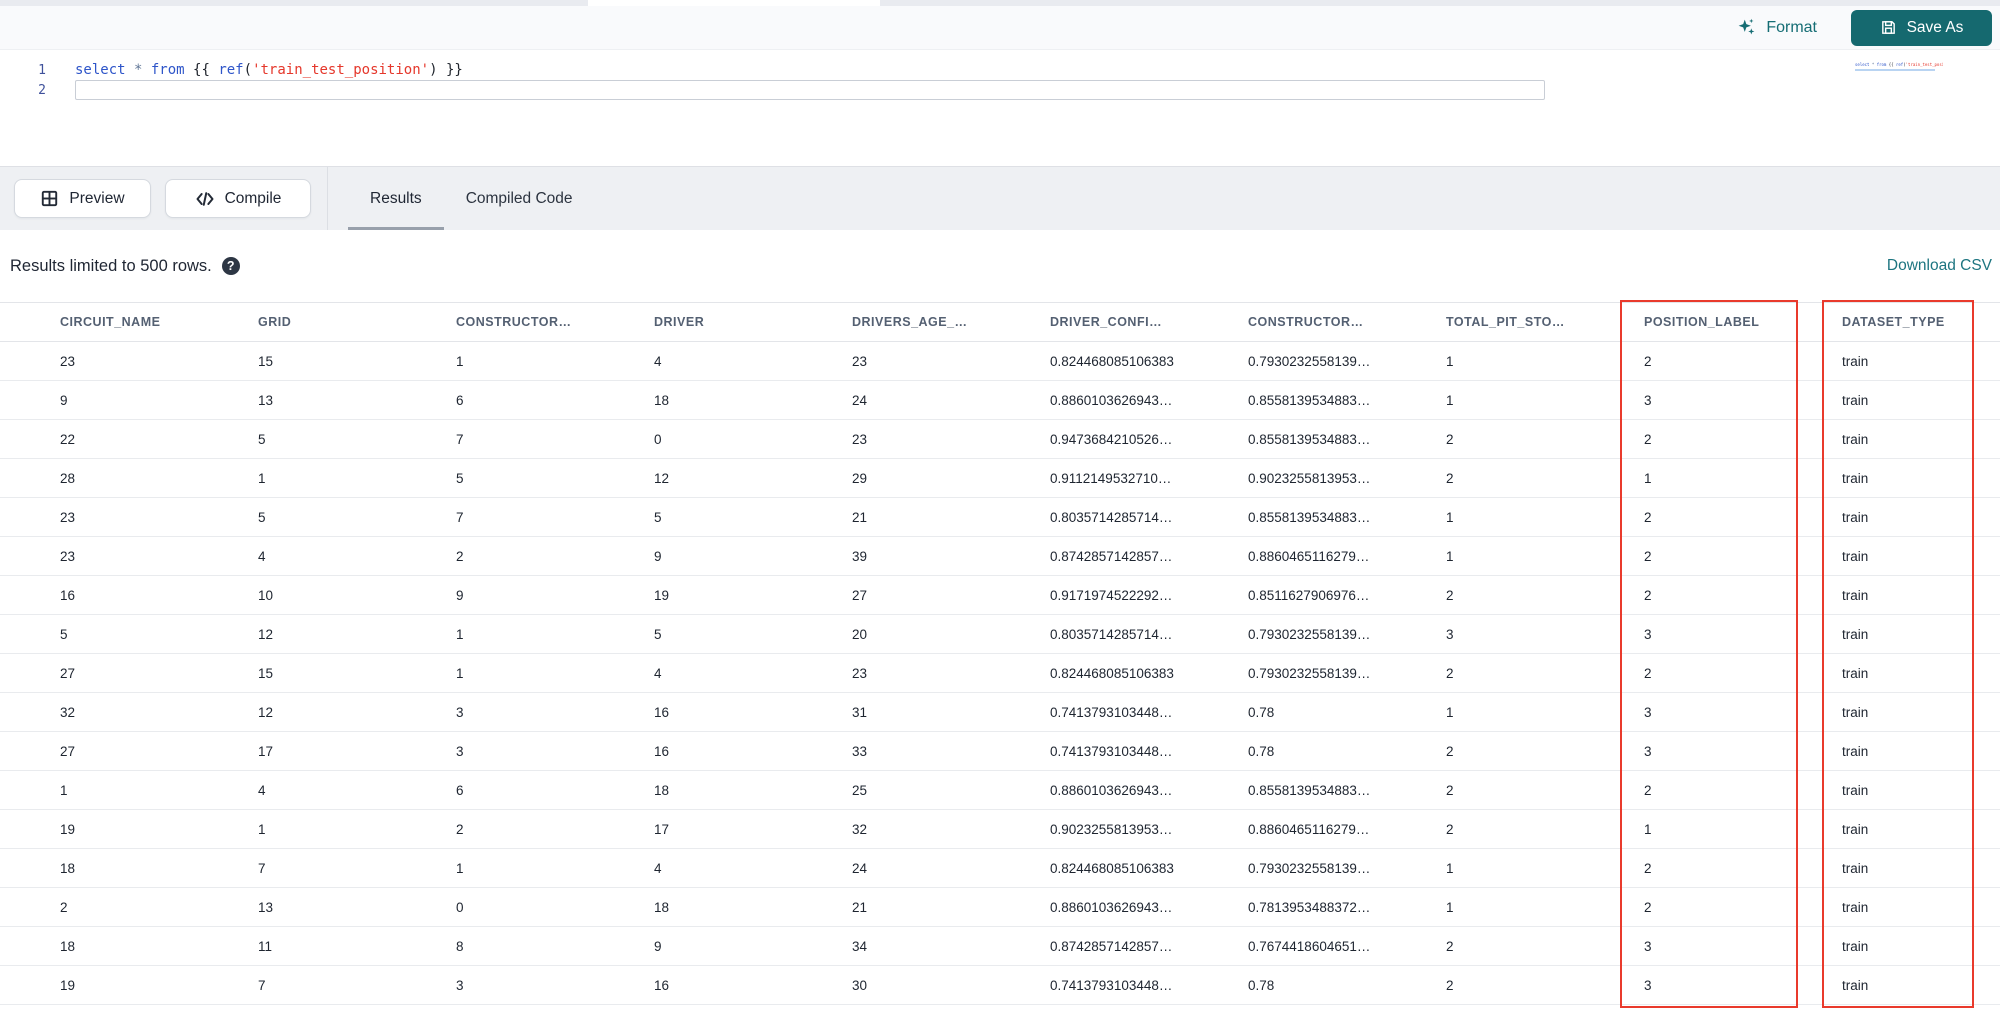  Describe the element at coordinates (1261, 985) in the screenshot. I see `table-cell: 0.78` at that location.